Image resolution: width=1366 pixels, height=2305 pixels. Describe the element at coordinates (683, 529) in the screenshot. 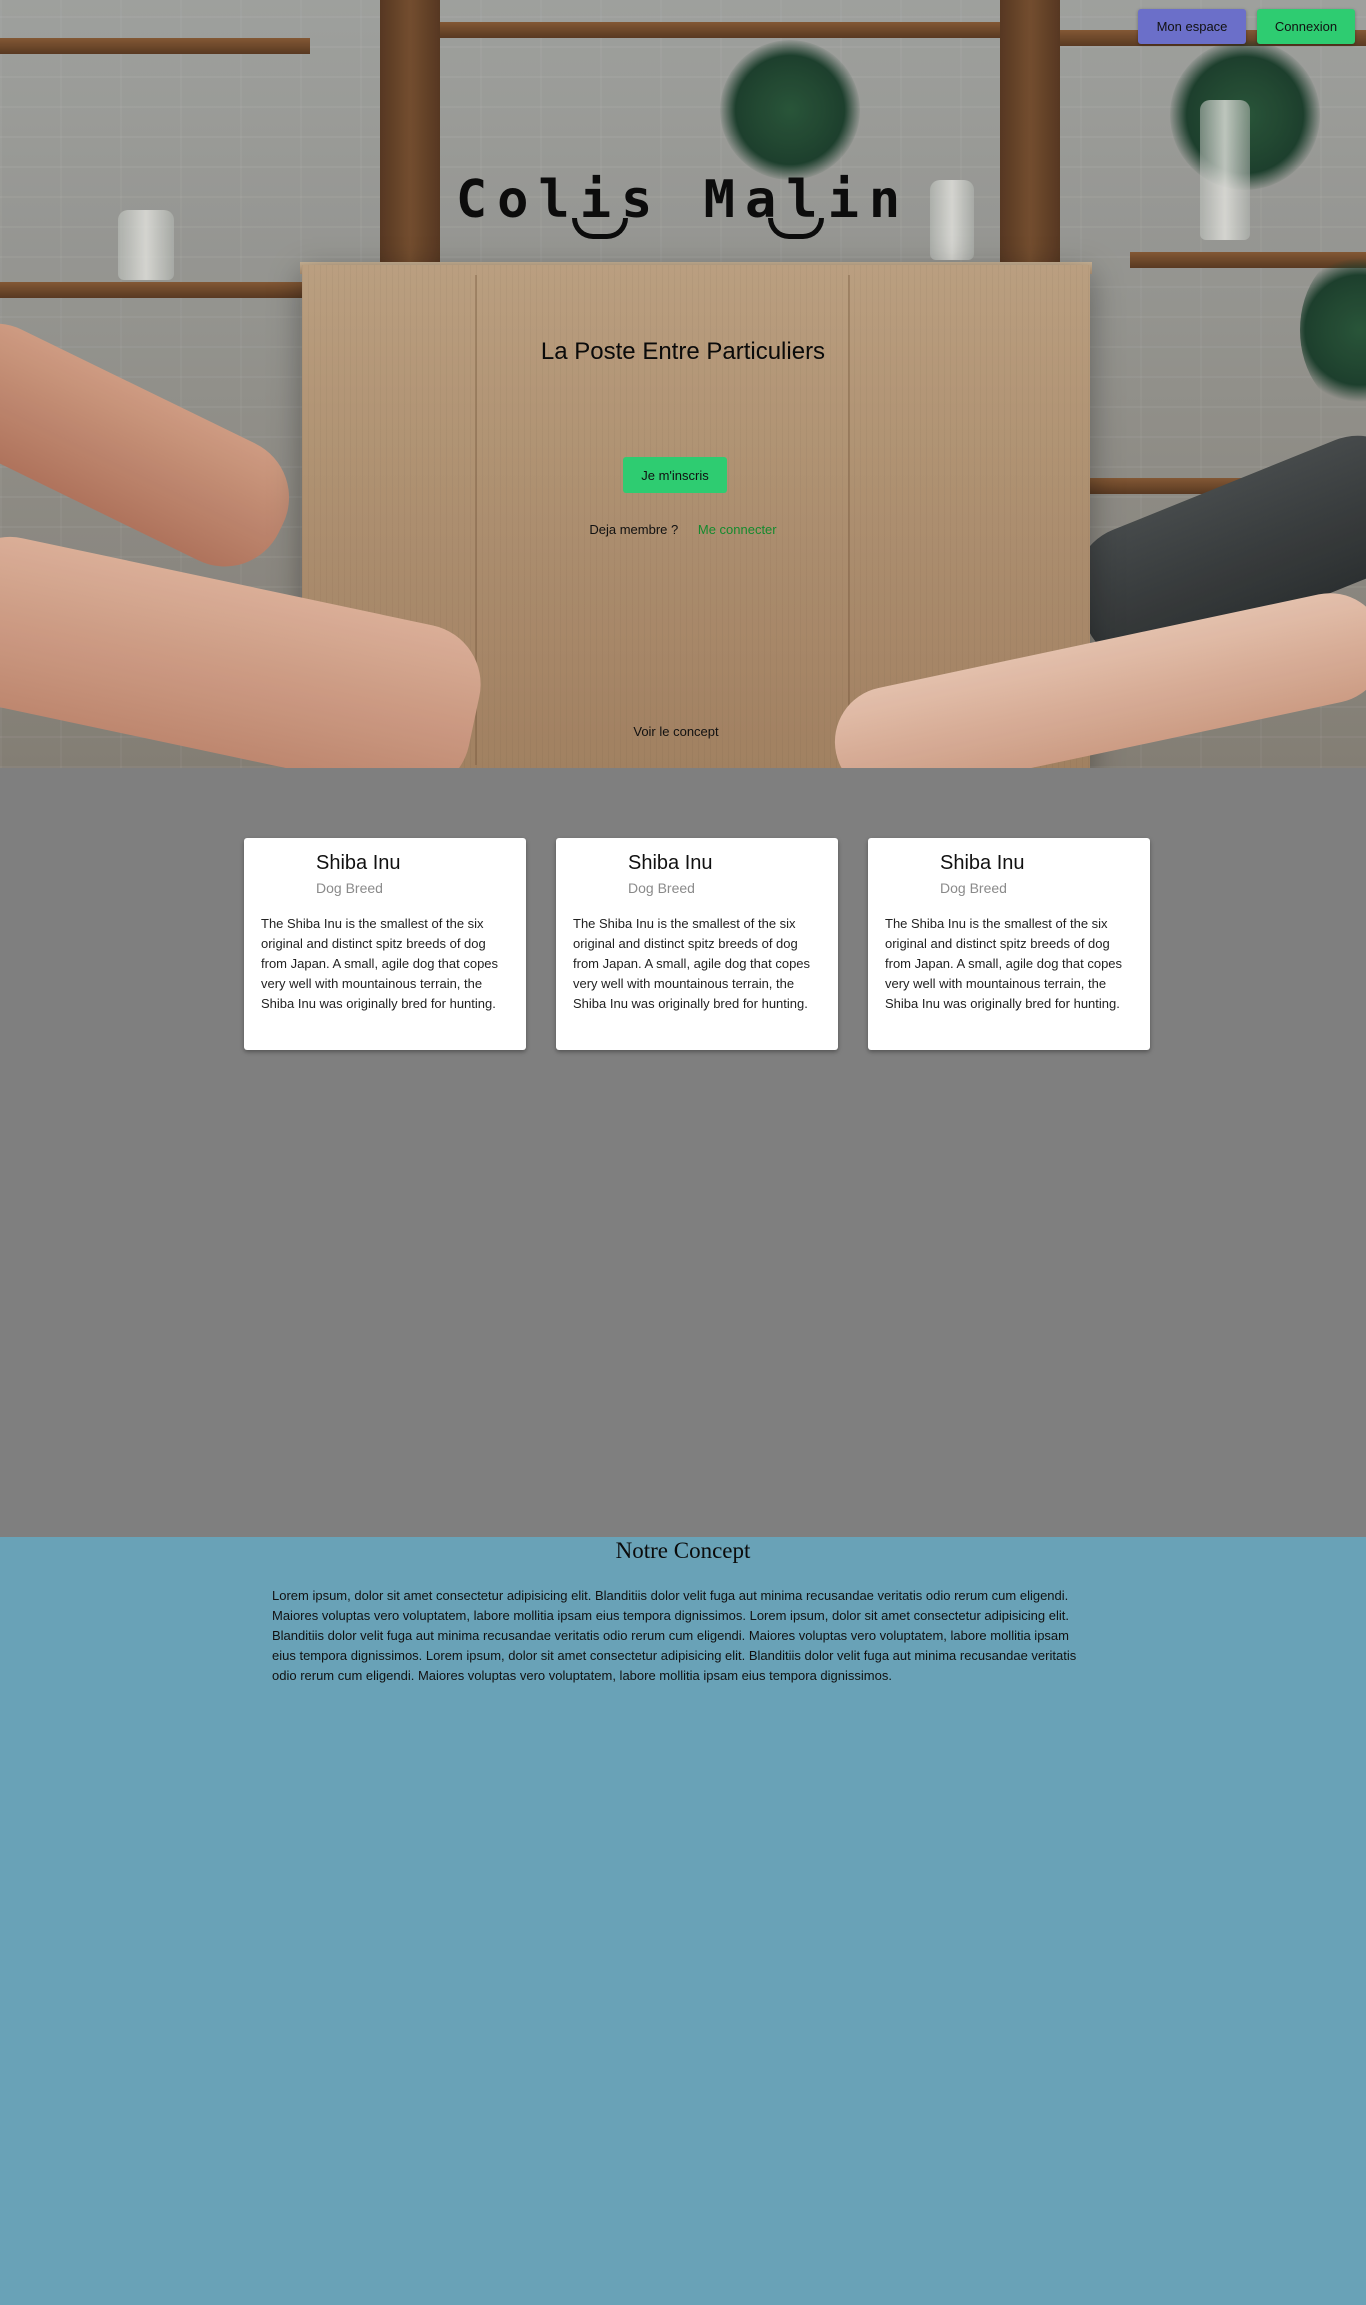

I see `member-row: Deja membre ? Me connecter` at that location.